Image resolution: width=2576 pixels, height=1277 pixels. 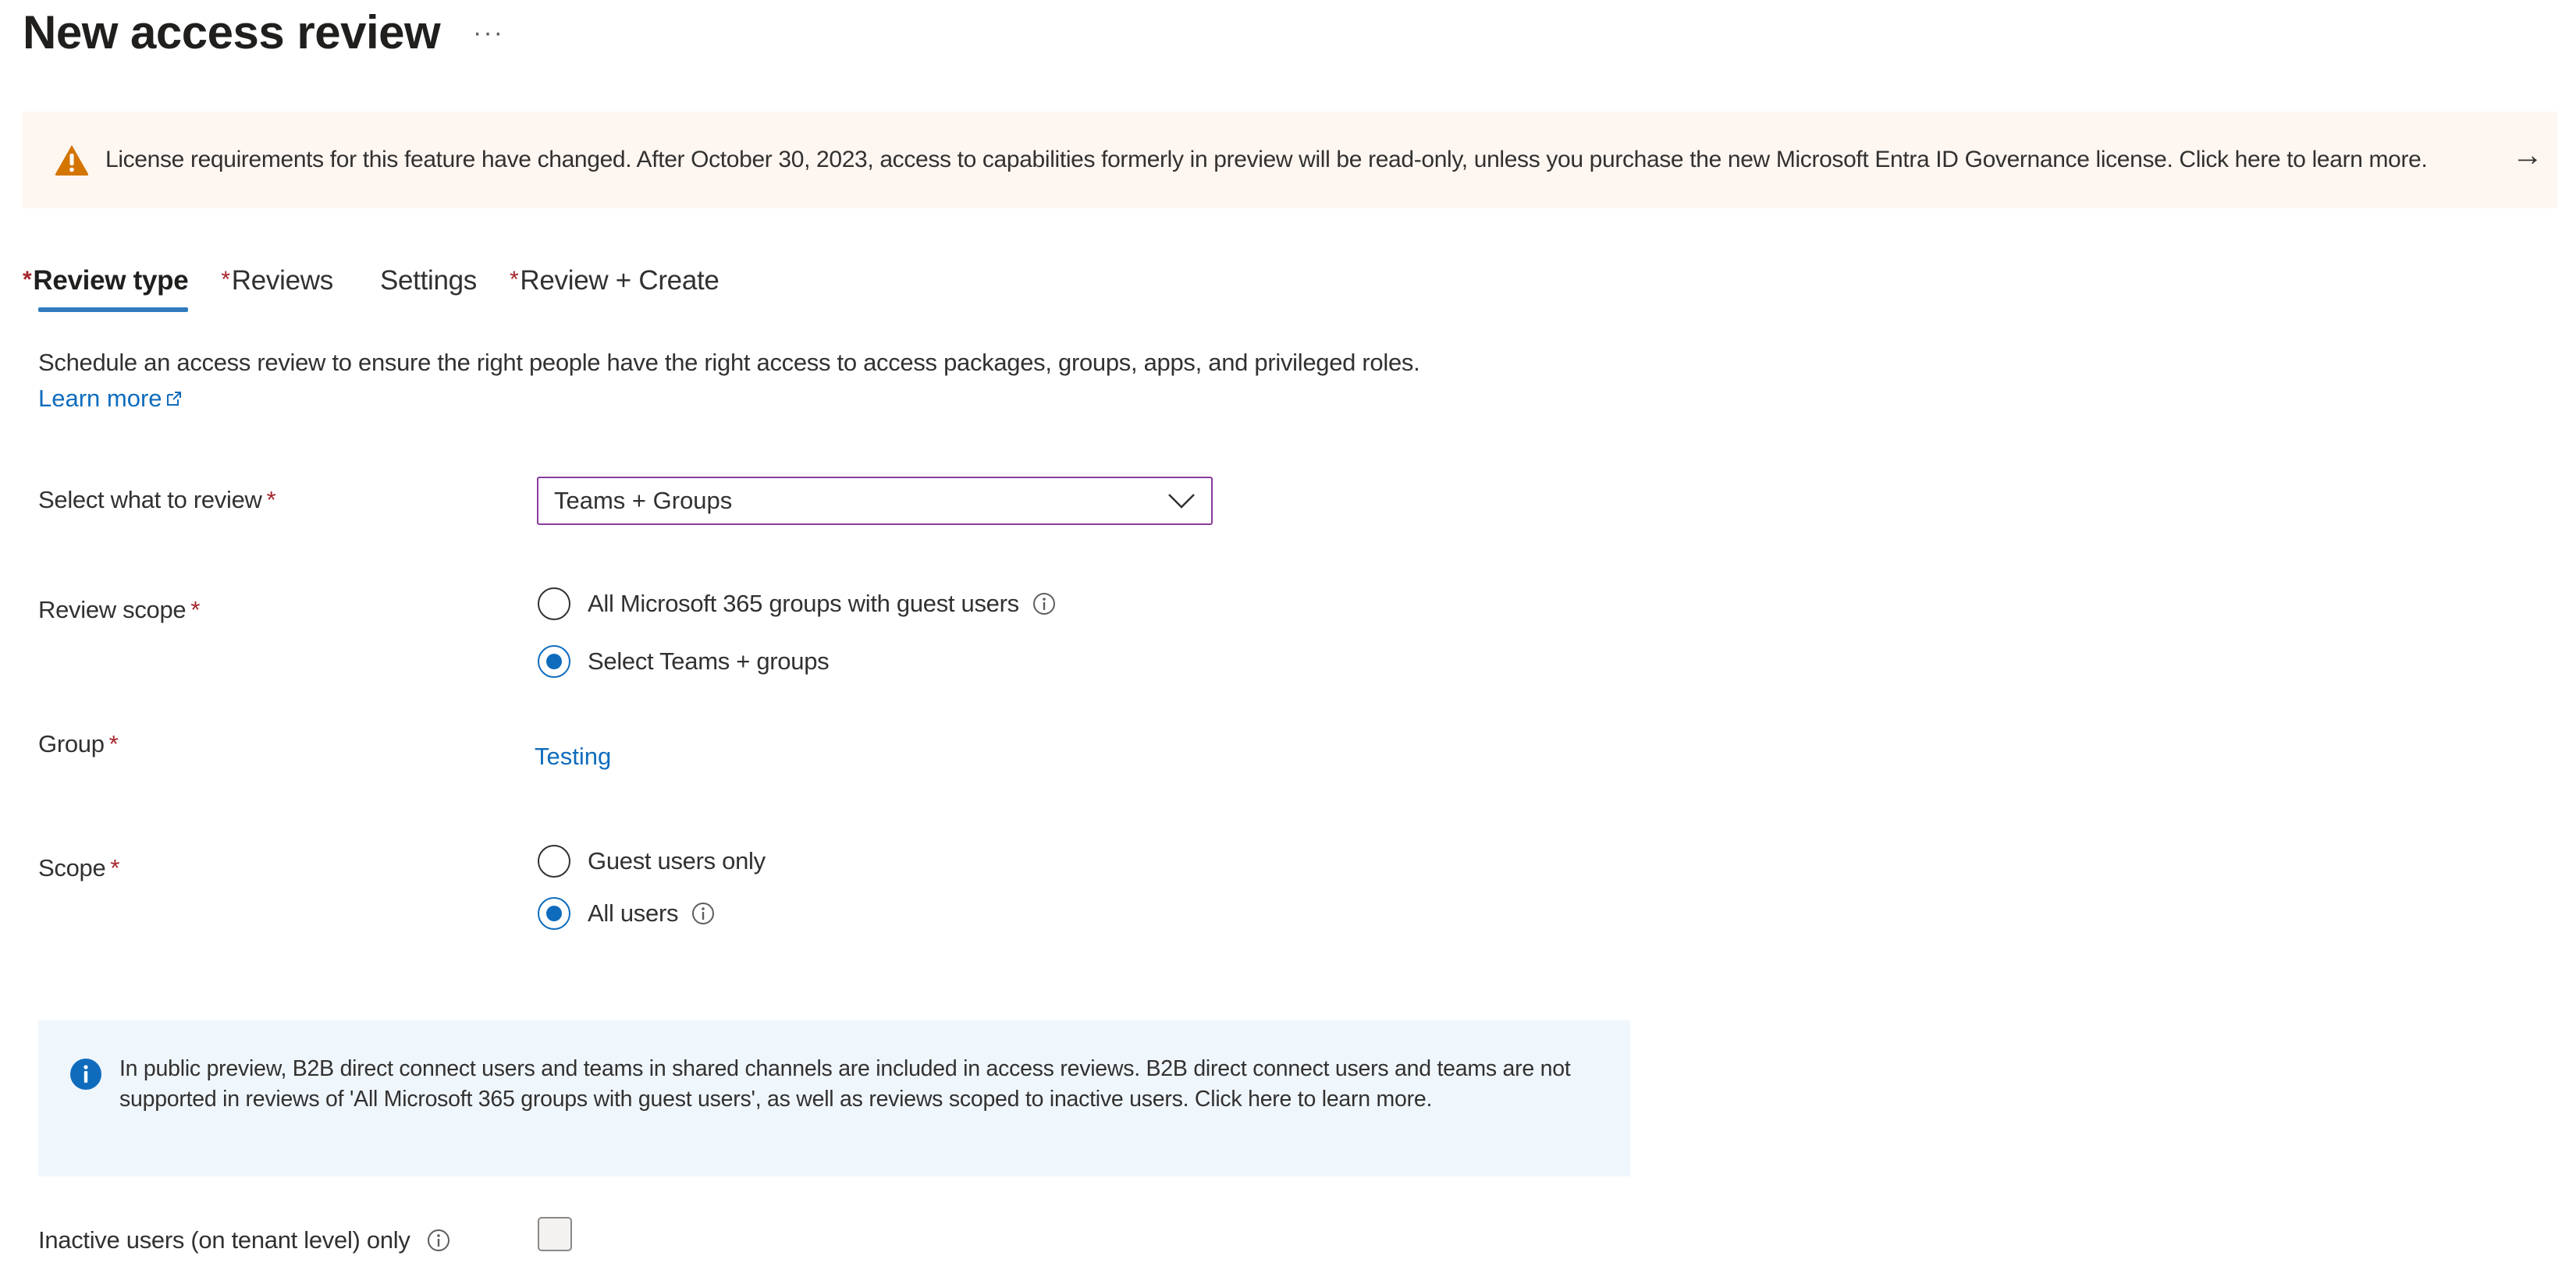 I want to click on arrow-right-icon: →, so click(x=2527, y=155).